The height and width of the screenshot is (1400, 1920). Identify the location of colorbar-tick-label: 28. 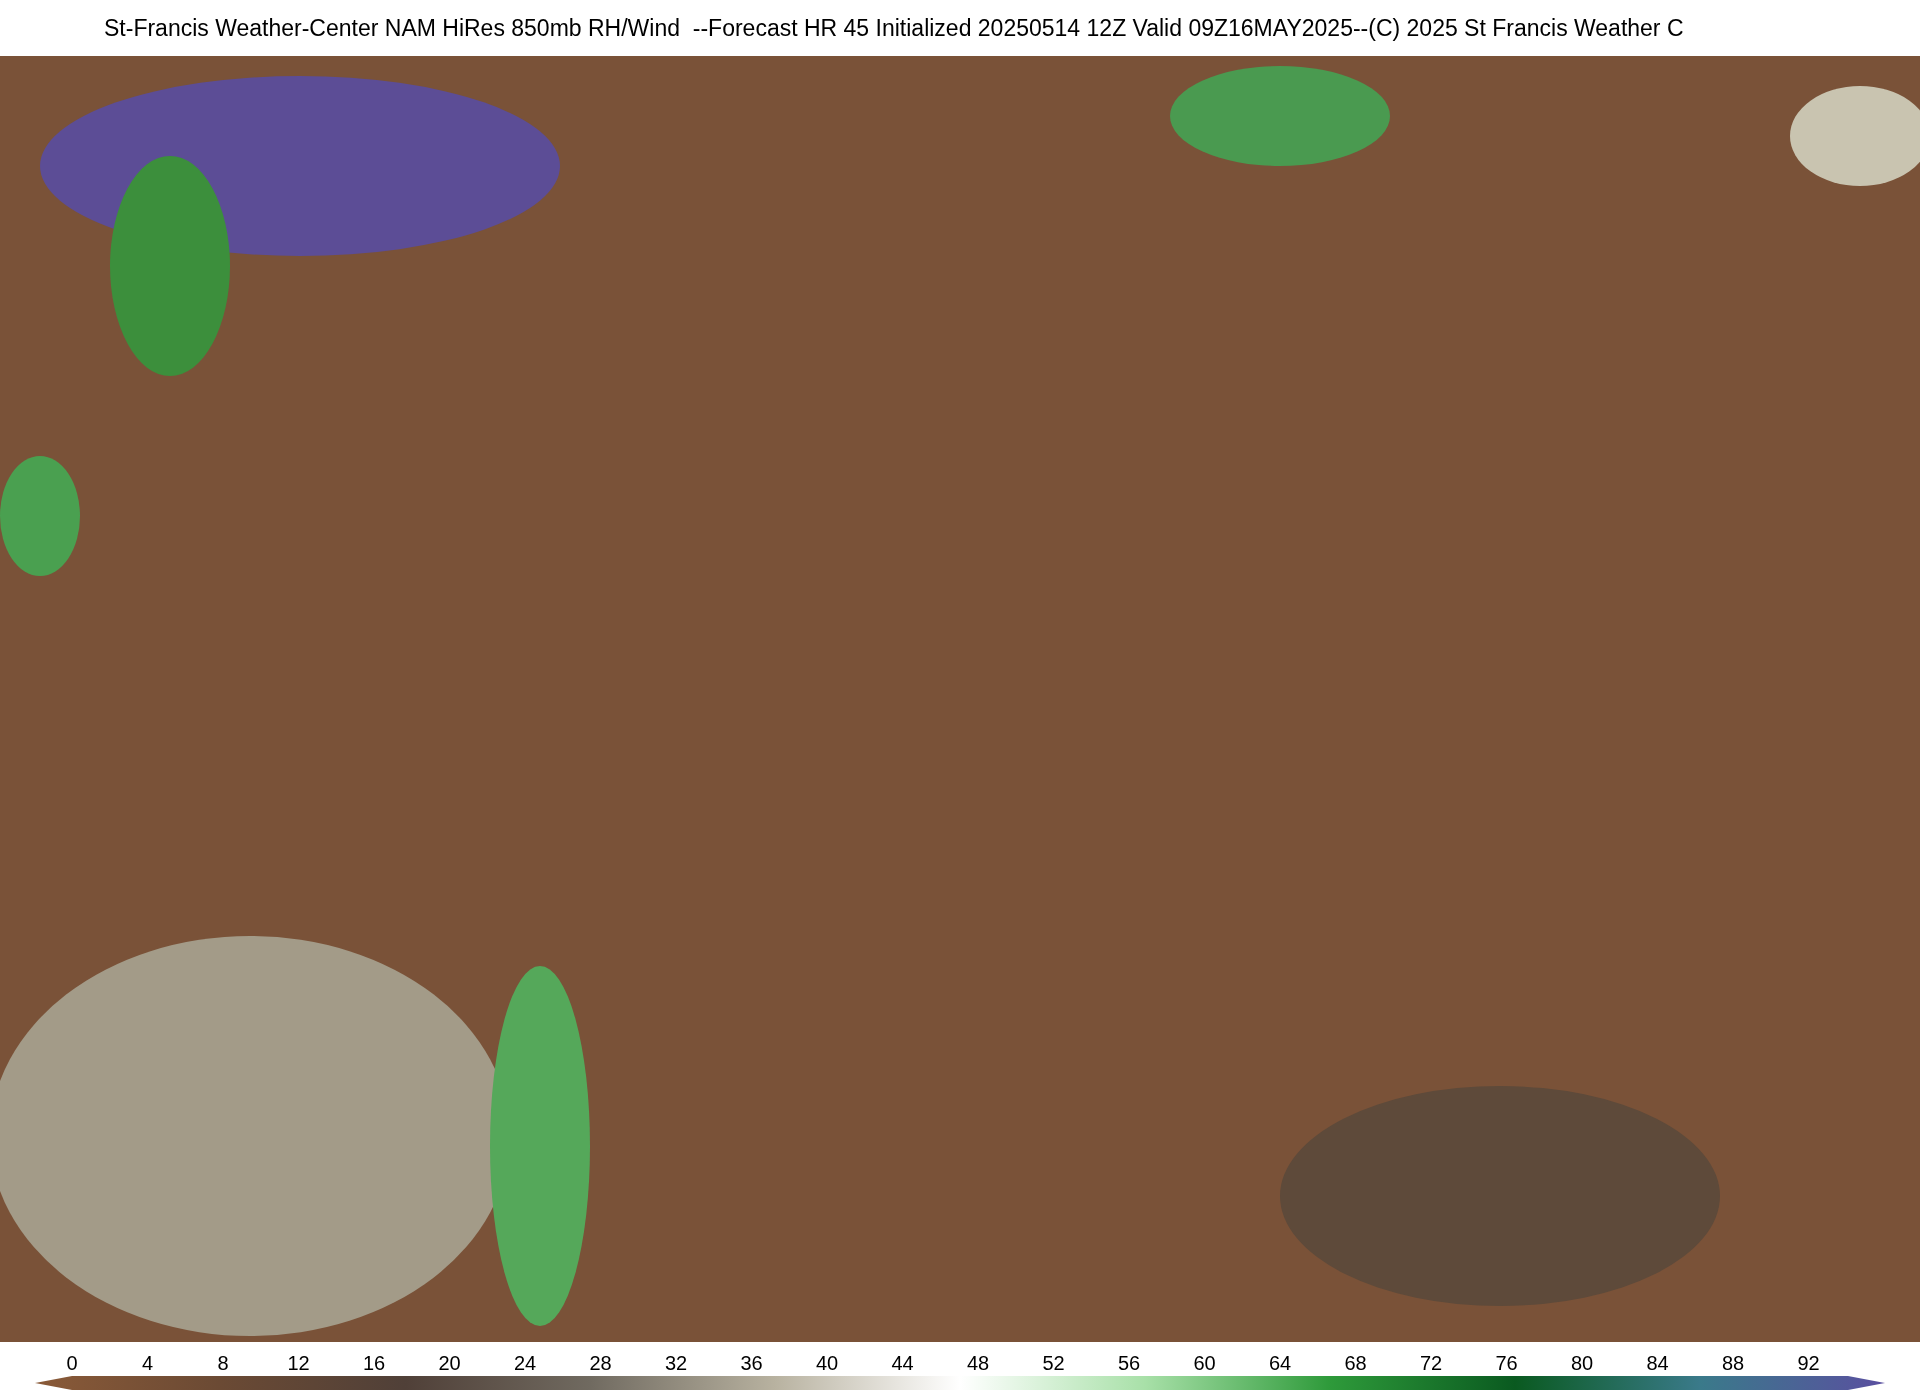
(600, 1363).